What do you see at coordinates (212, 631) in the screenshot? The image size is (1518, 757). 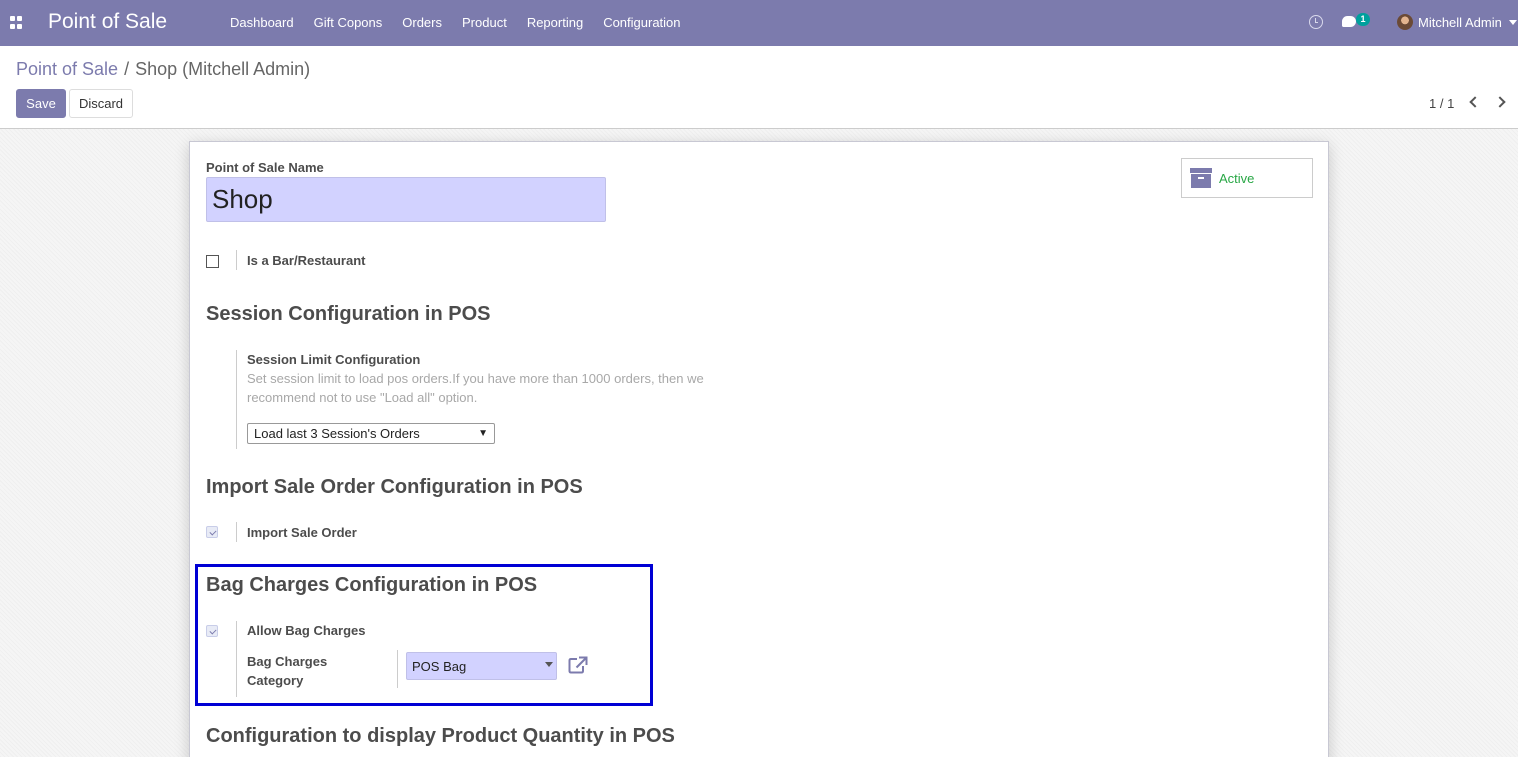 I see `allow-bag-charges-checkbox` at bounding box center [212, 631].